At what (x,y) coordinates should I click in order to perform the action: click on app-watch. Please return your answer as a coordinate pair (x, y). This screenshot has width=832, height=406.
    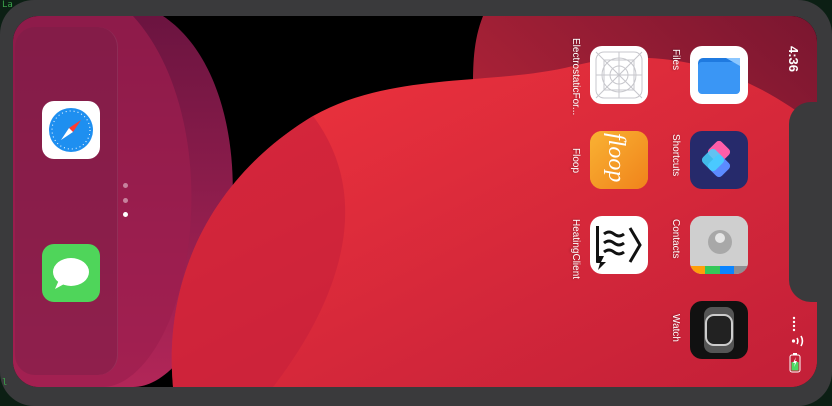
    Looking at the image, I should click on (719, 330).